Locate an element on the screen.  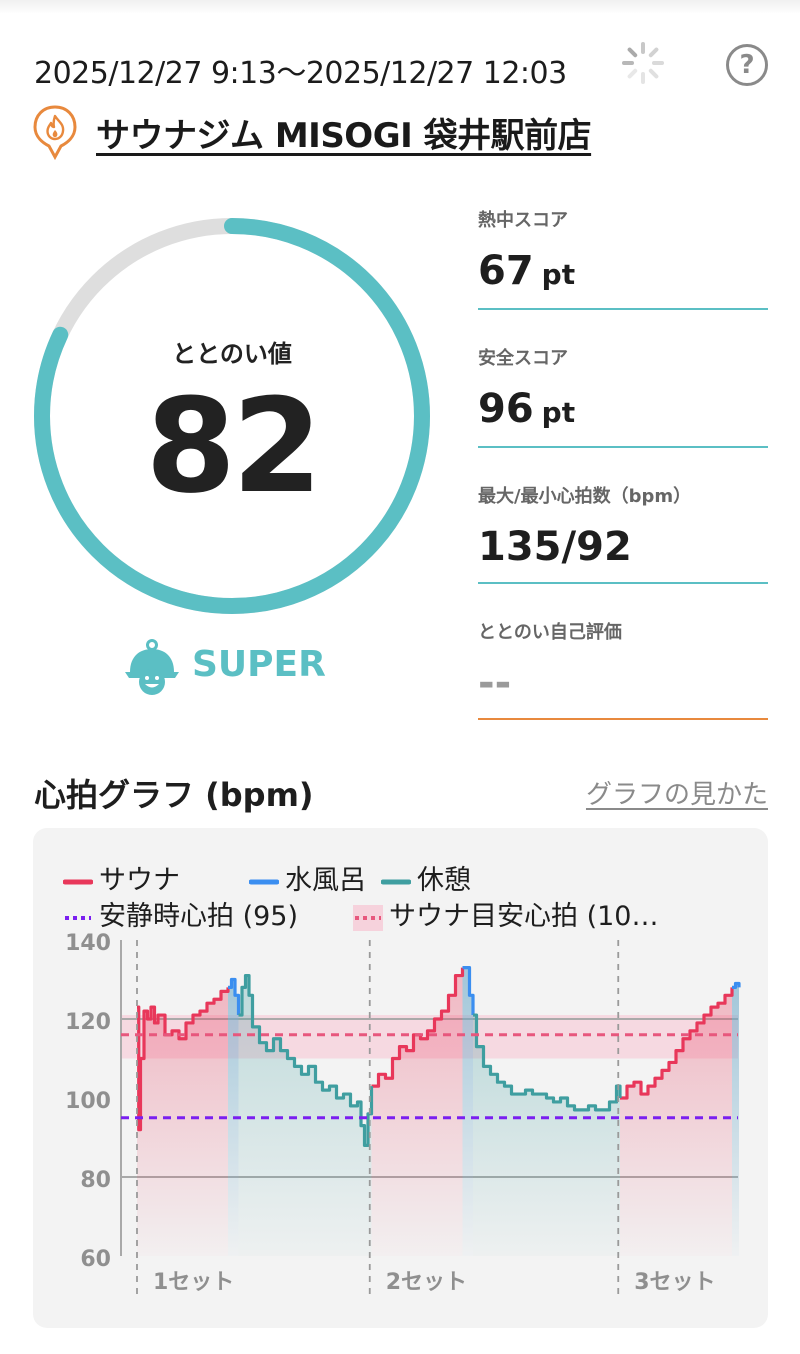
heat-score: 熱中スコア 67 pt is located at coordinates (623, 258).